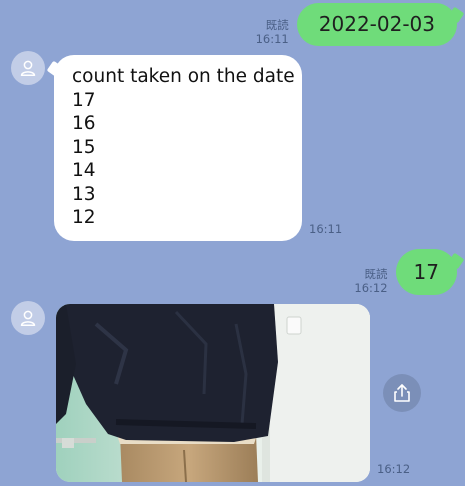  I want to click on share-button, so click(402, 393).